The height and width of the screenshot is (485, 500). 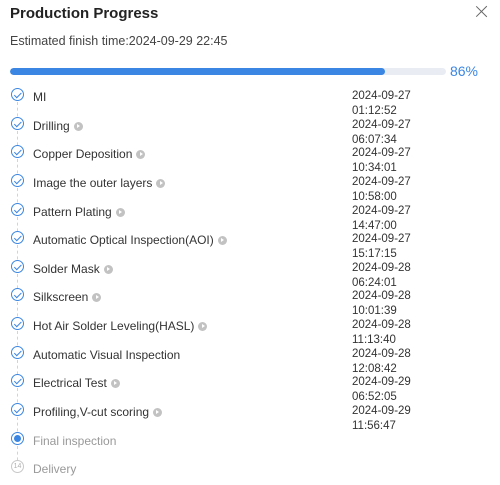 What do you see at coordinates (91, 412) in the screenshot?
I see `step-name-label: Profiling,V-cut scoring` at bounding box center [91, 412].